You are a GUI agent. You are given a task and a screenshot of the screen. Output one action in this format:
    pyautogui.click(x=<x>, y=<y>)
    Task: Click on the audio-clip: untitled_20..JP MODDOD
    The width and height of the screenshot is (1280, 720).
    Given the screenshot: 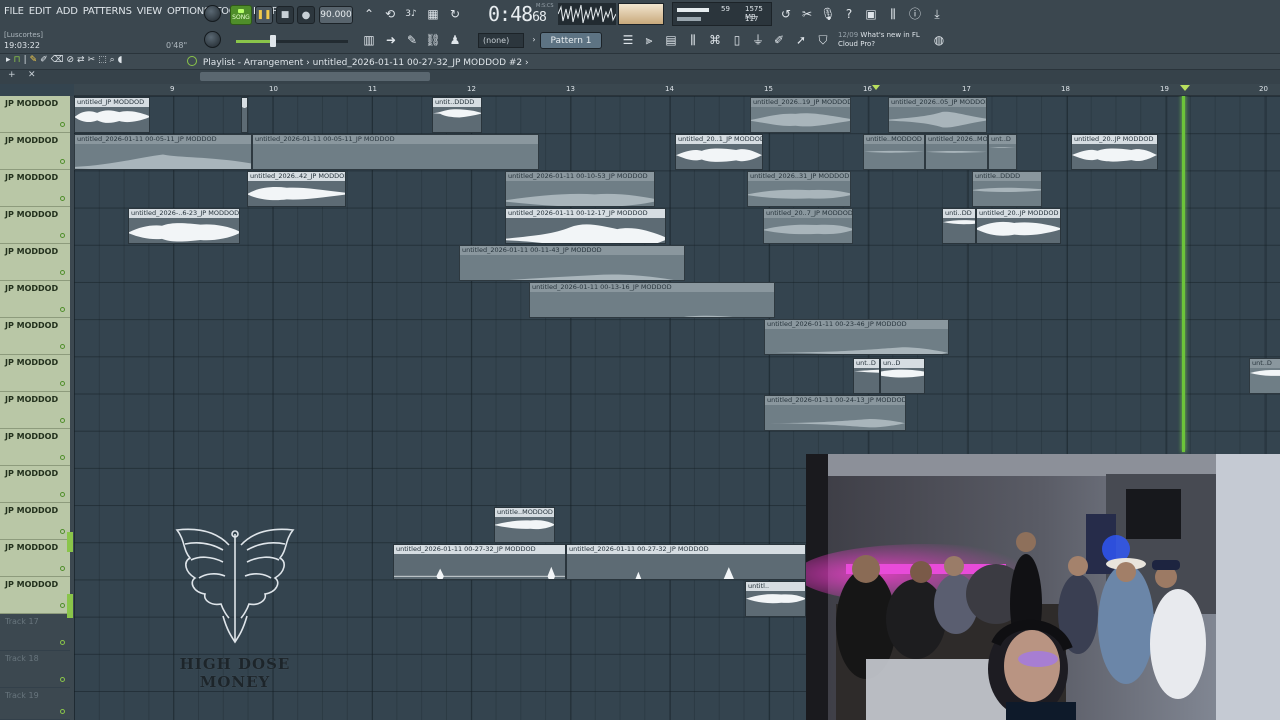 What is the action you would take?
    pyautogui.click(x=1114, y=152)
    